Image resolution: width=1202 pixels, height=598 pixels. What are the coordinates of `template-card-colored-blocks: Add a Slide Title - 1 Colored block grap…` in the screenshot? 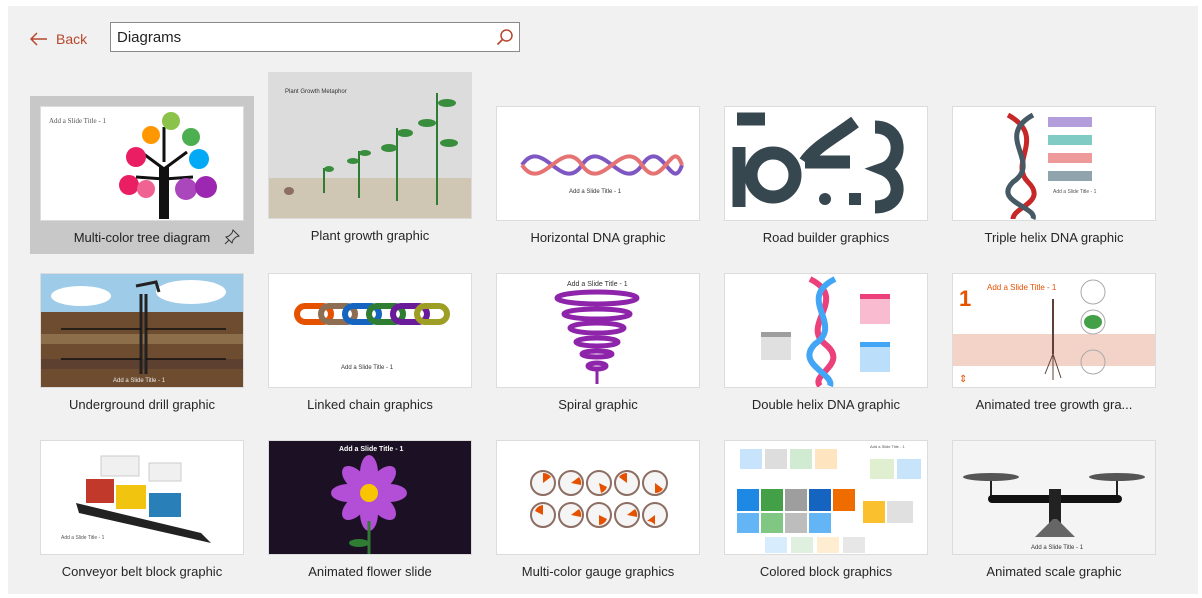 It's located at (826, 509).